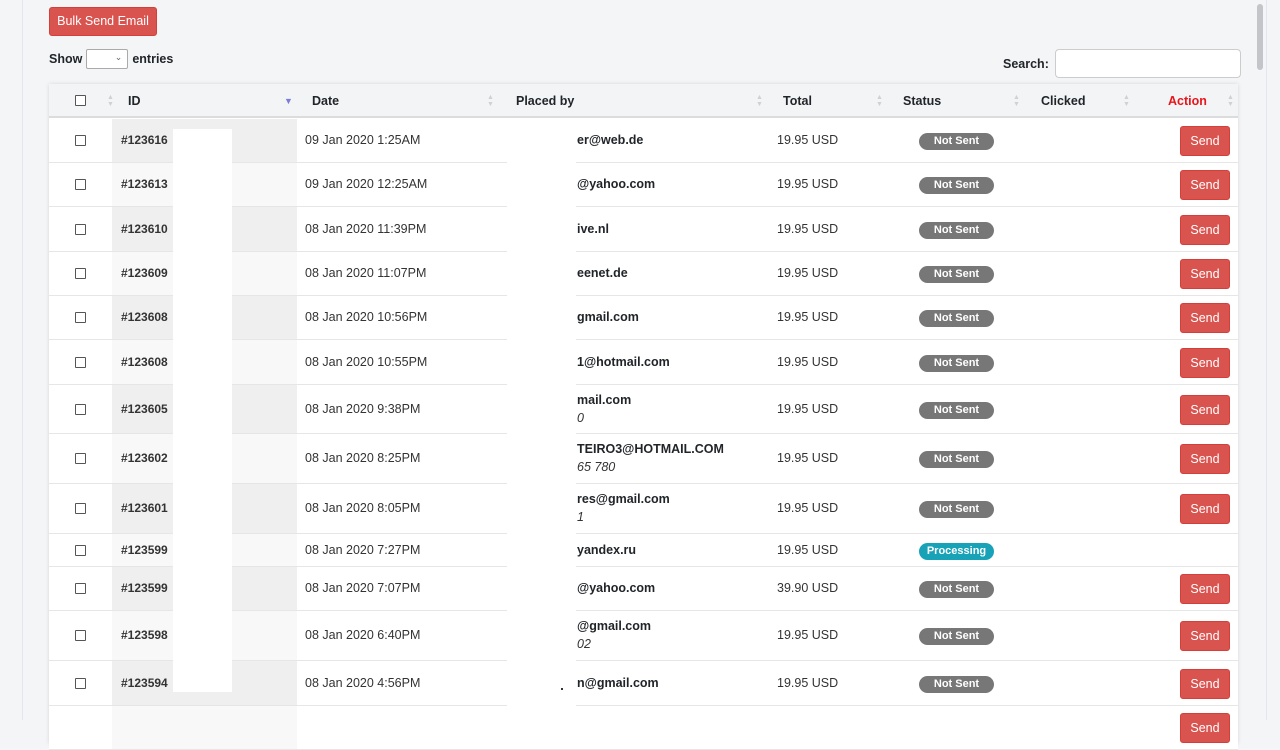 The width and height of the screenshot is (1280, 750). I want to click on search-label: Search:, so click(1026, 63).